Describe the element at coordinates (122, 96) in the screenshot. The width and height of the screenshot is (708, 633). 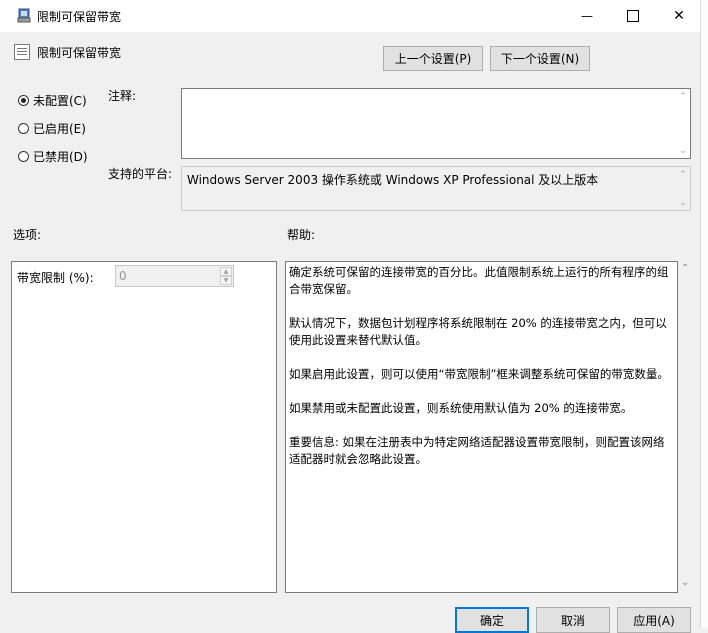
I see `comment-label: 注释:` at that location.